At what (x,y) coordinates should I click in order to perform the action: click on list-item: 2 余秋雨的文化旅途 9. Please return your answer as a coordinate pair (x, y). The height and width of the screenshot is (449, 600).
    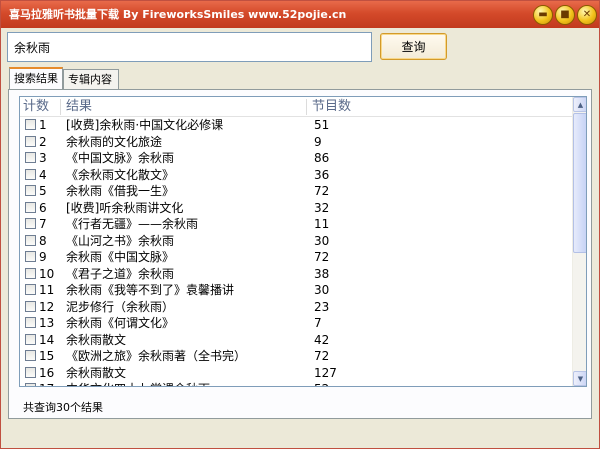
    Looking at the image, I should click on (296, 142).